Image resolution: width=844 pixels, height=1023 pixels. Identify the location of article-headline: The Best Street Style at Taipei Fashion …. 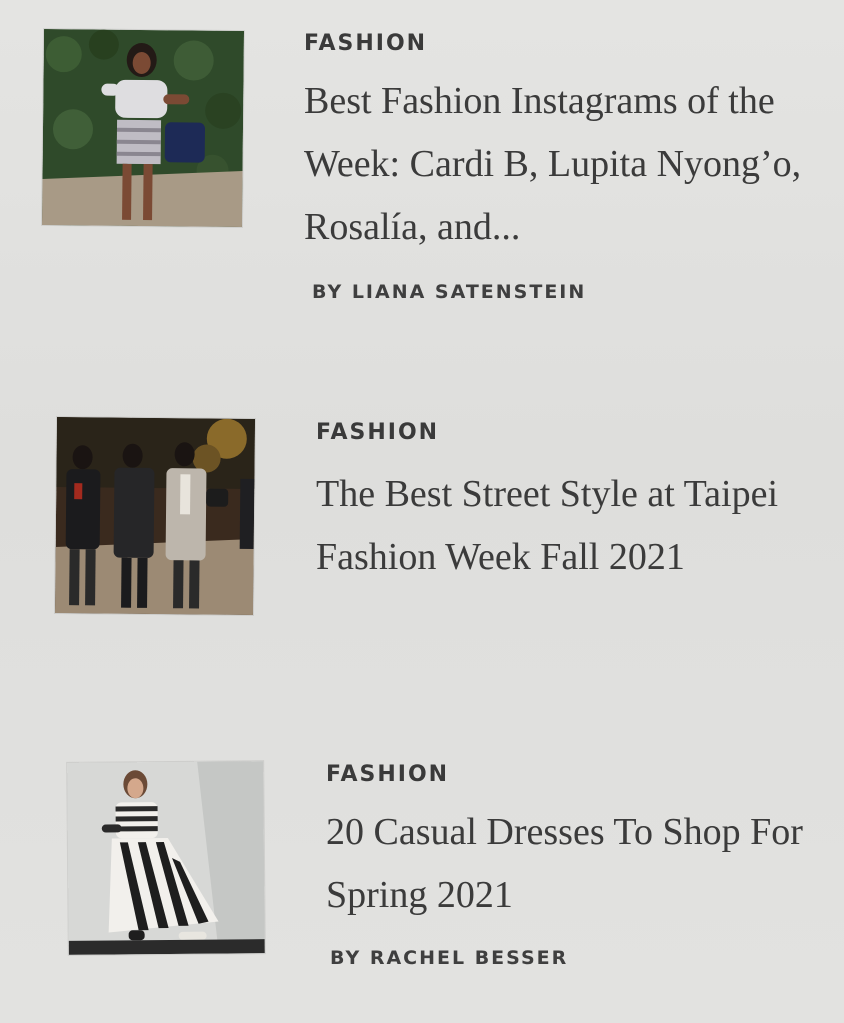
(576, 526).